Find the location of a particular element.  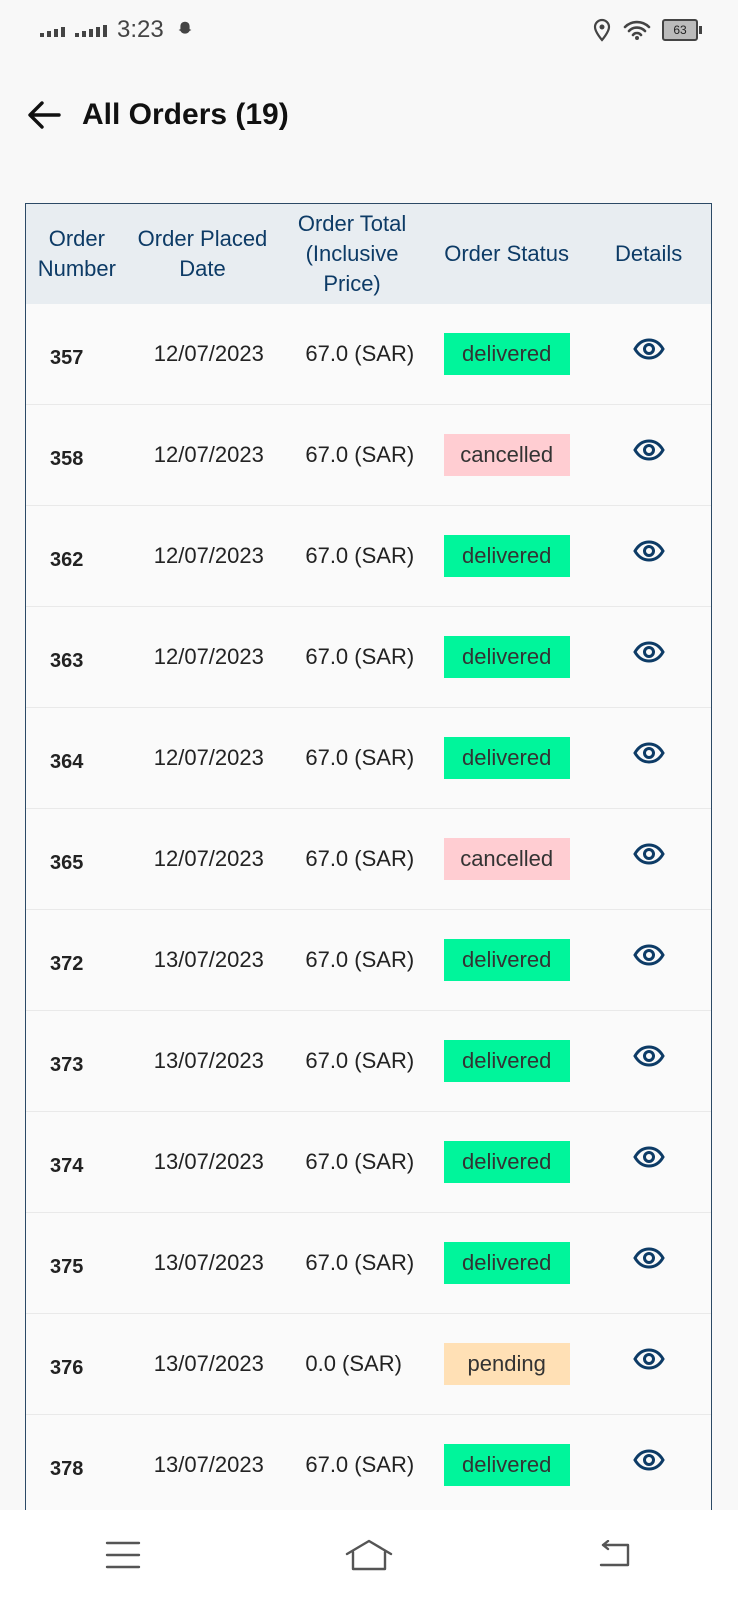

order-number: 376 is located at coordinates (67, 1367).